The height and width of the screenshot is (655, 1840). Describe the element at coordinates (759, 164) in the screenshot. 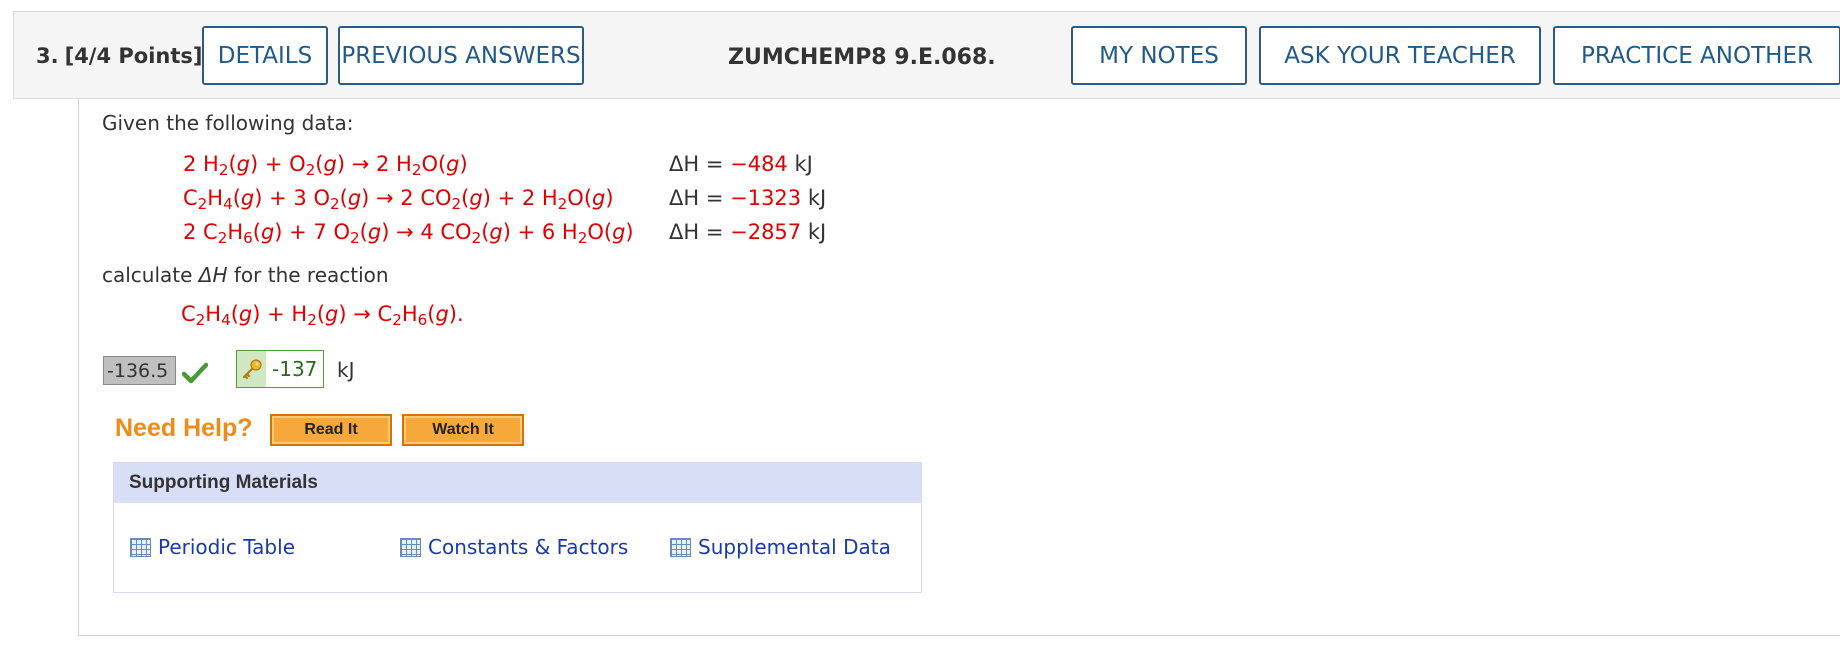

I see `enthalpy-value: −484` at that location.